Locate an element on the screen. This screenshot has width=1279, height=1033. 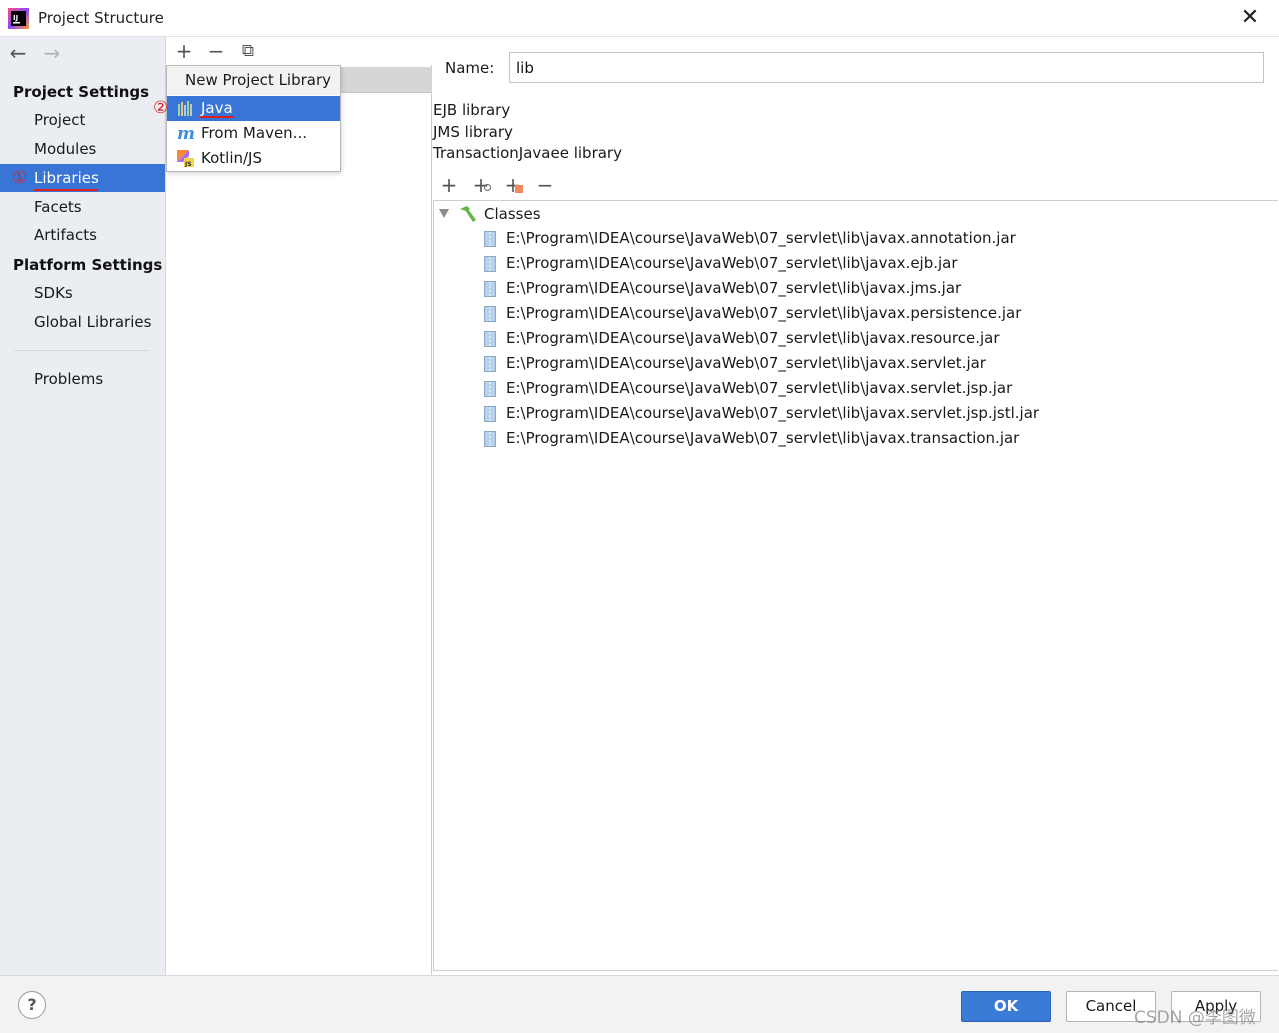
library-list-toolbar: + − ⧉ is located at coordinates (299, 51).